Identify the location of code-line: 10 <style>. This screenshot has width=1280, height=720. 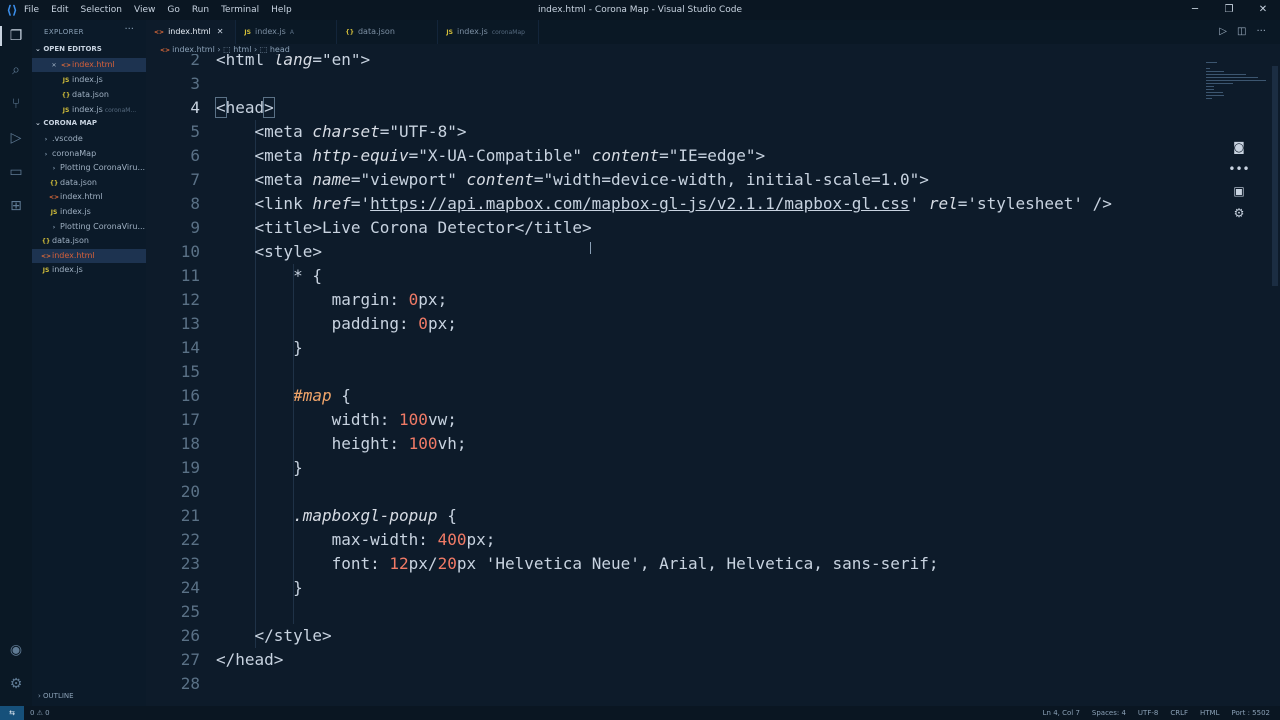
(674, 252).